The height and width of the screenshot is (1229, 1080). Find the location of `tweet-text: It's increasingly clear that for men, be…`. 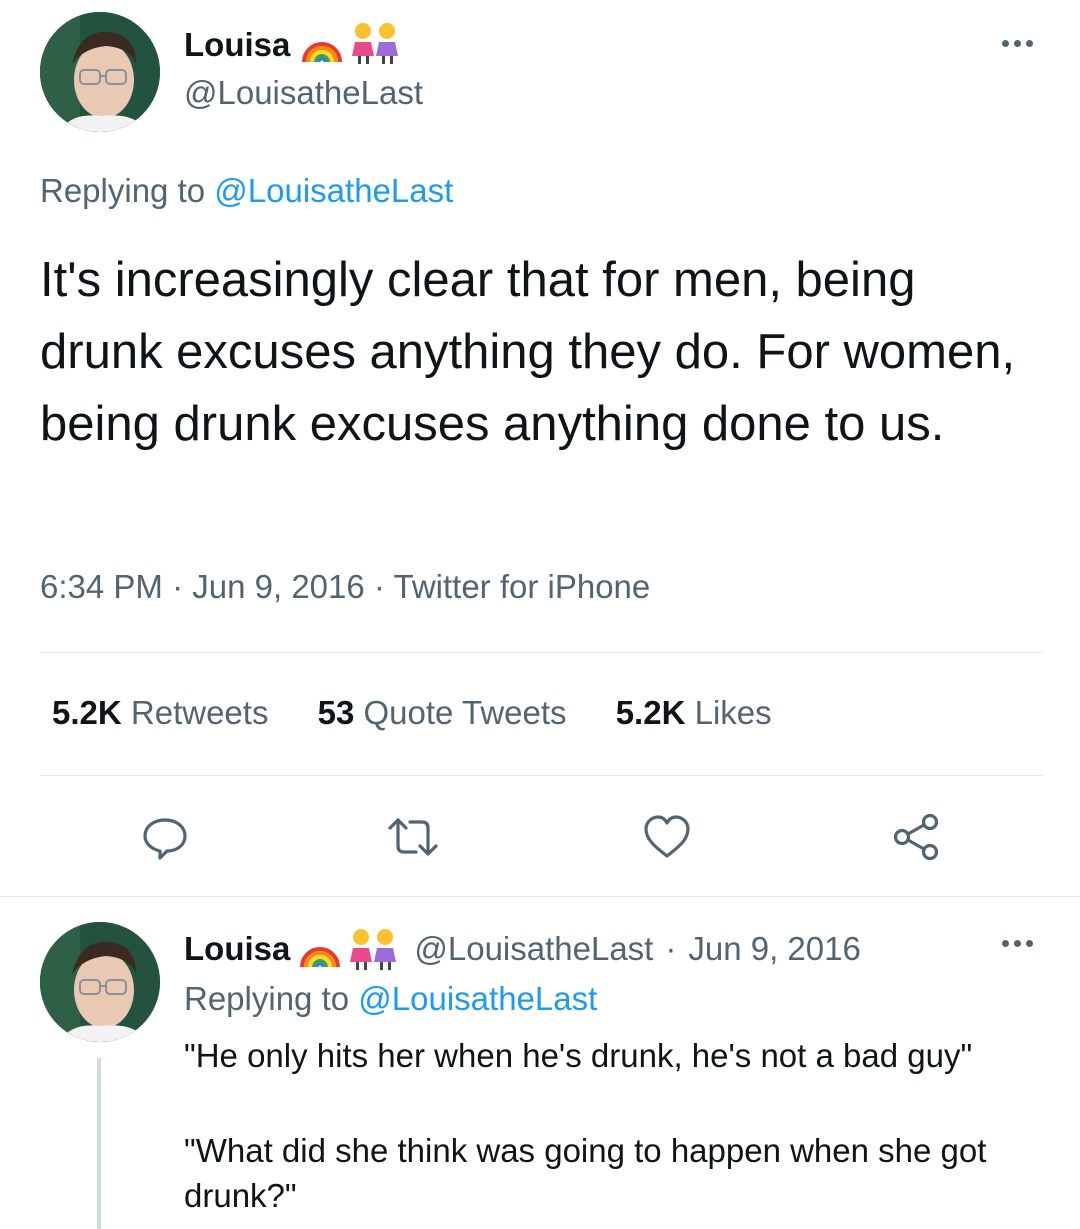

tweet-text: It's increasingly clear that for men, be… is located at coordinates (528, 352).